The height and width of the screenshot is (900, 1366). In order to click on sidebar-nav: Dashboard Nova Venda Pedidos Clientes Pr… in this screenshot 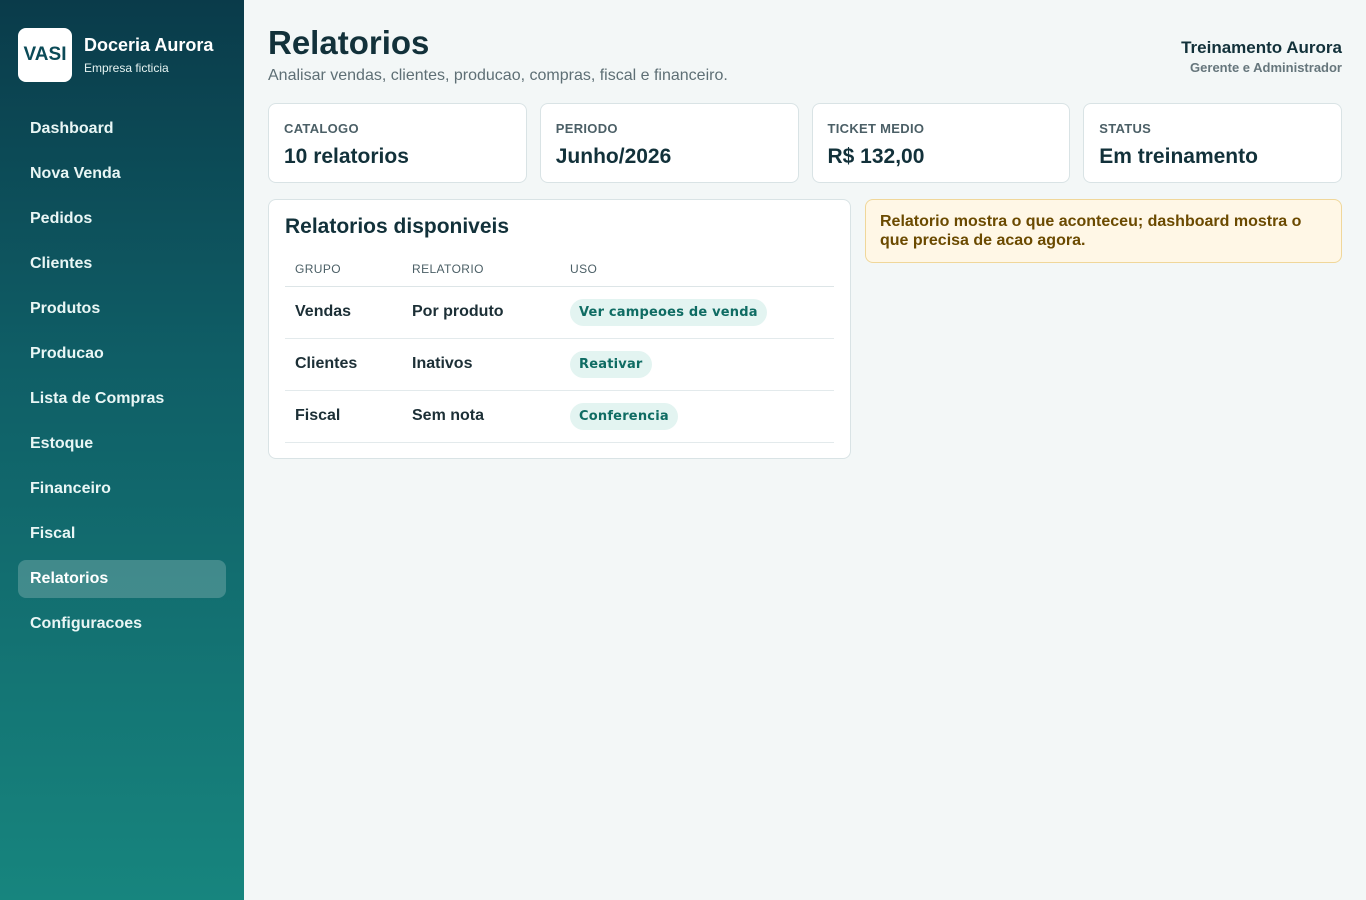, I will do `click(122, 380)`.